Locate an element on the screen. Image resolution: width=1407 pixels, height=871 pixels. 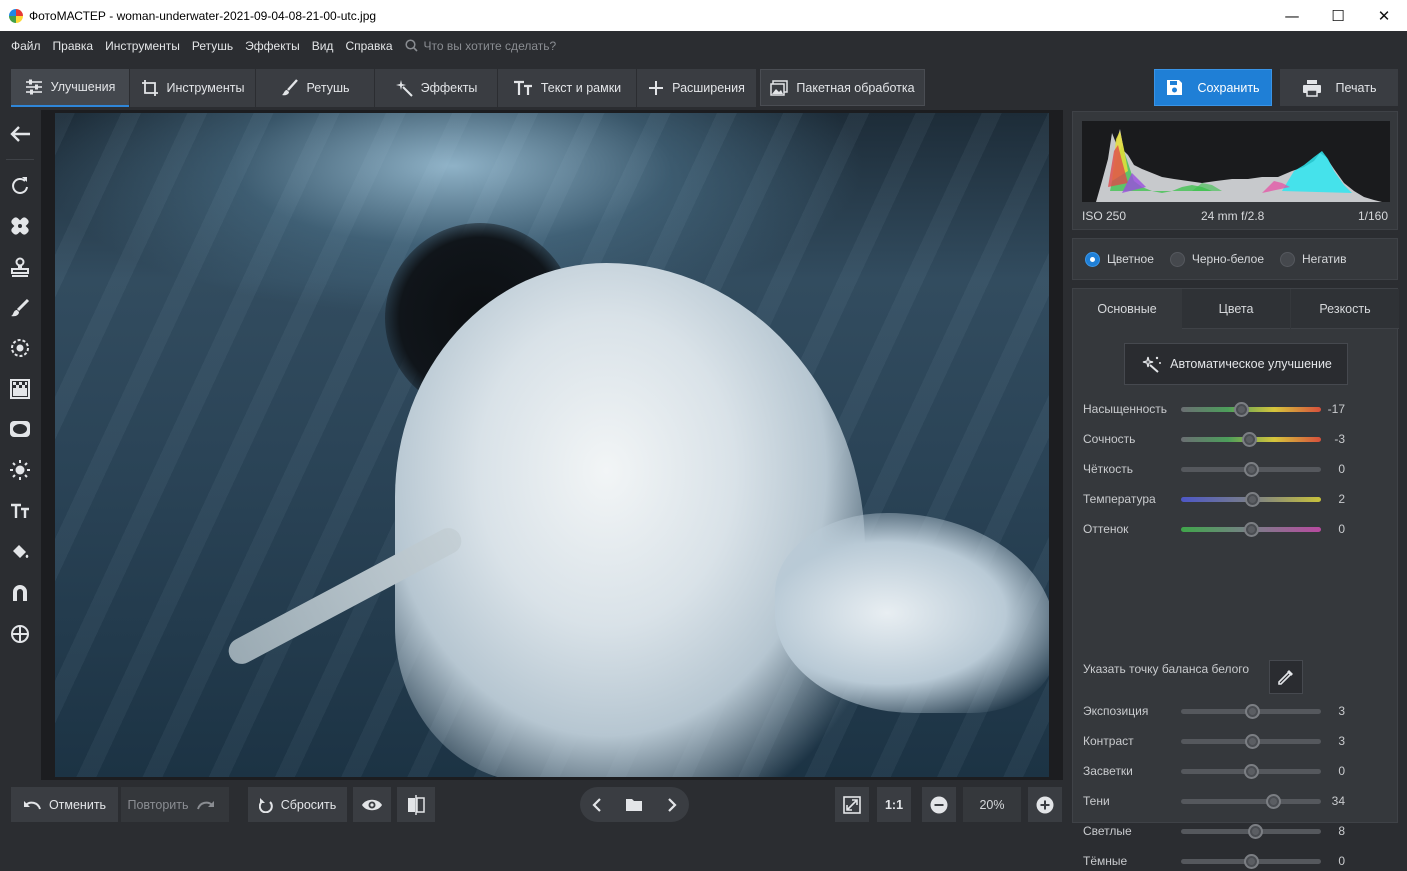
menu-view: Вид is located at coordinates (323, 46).